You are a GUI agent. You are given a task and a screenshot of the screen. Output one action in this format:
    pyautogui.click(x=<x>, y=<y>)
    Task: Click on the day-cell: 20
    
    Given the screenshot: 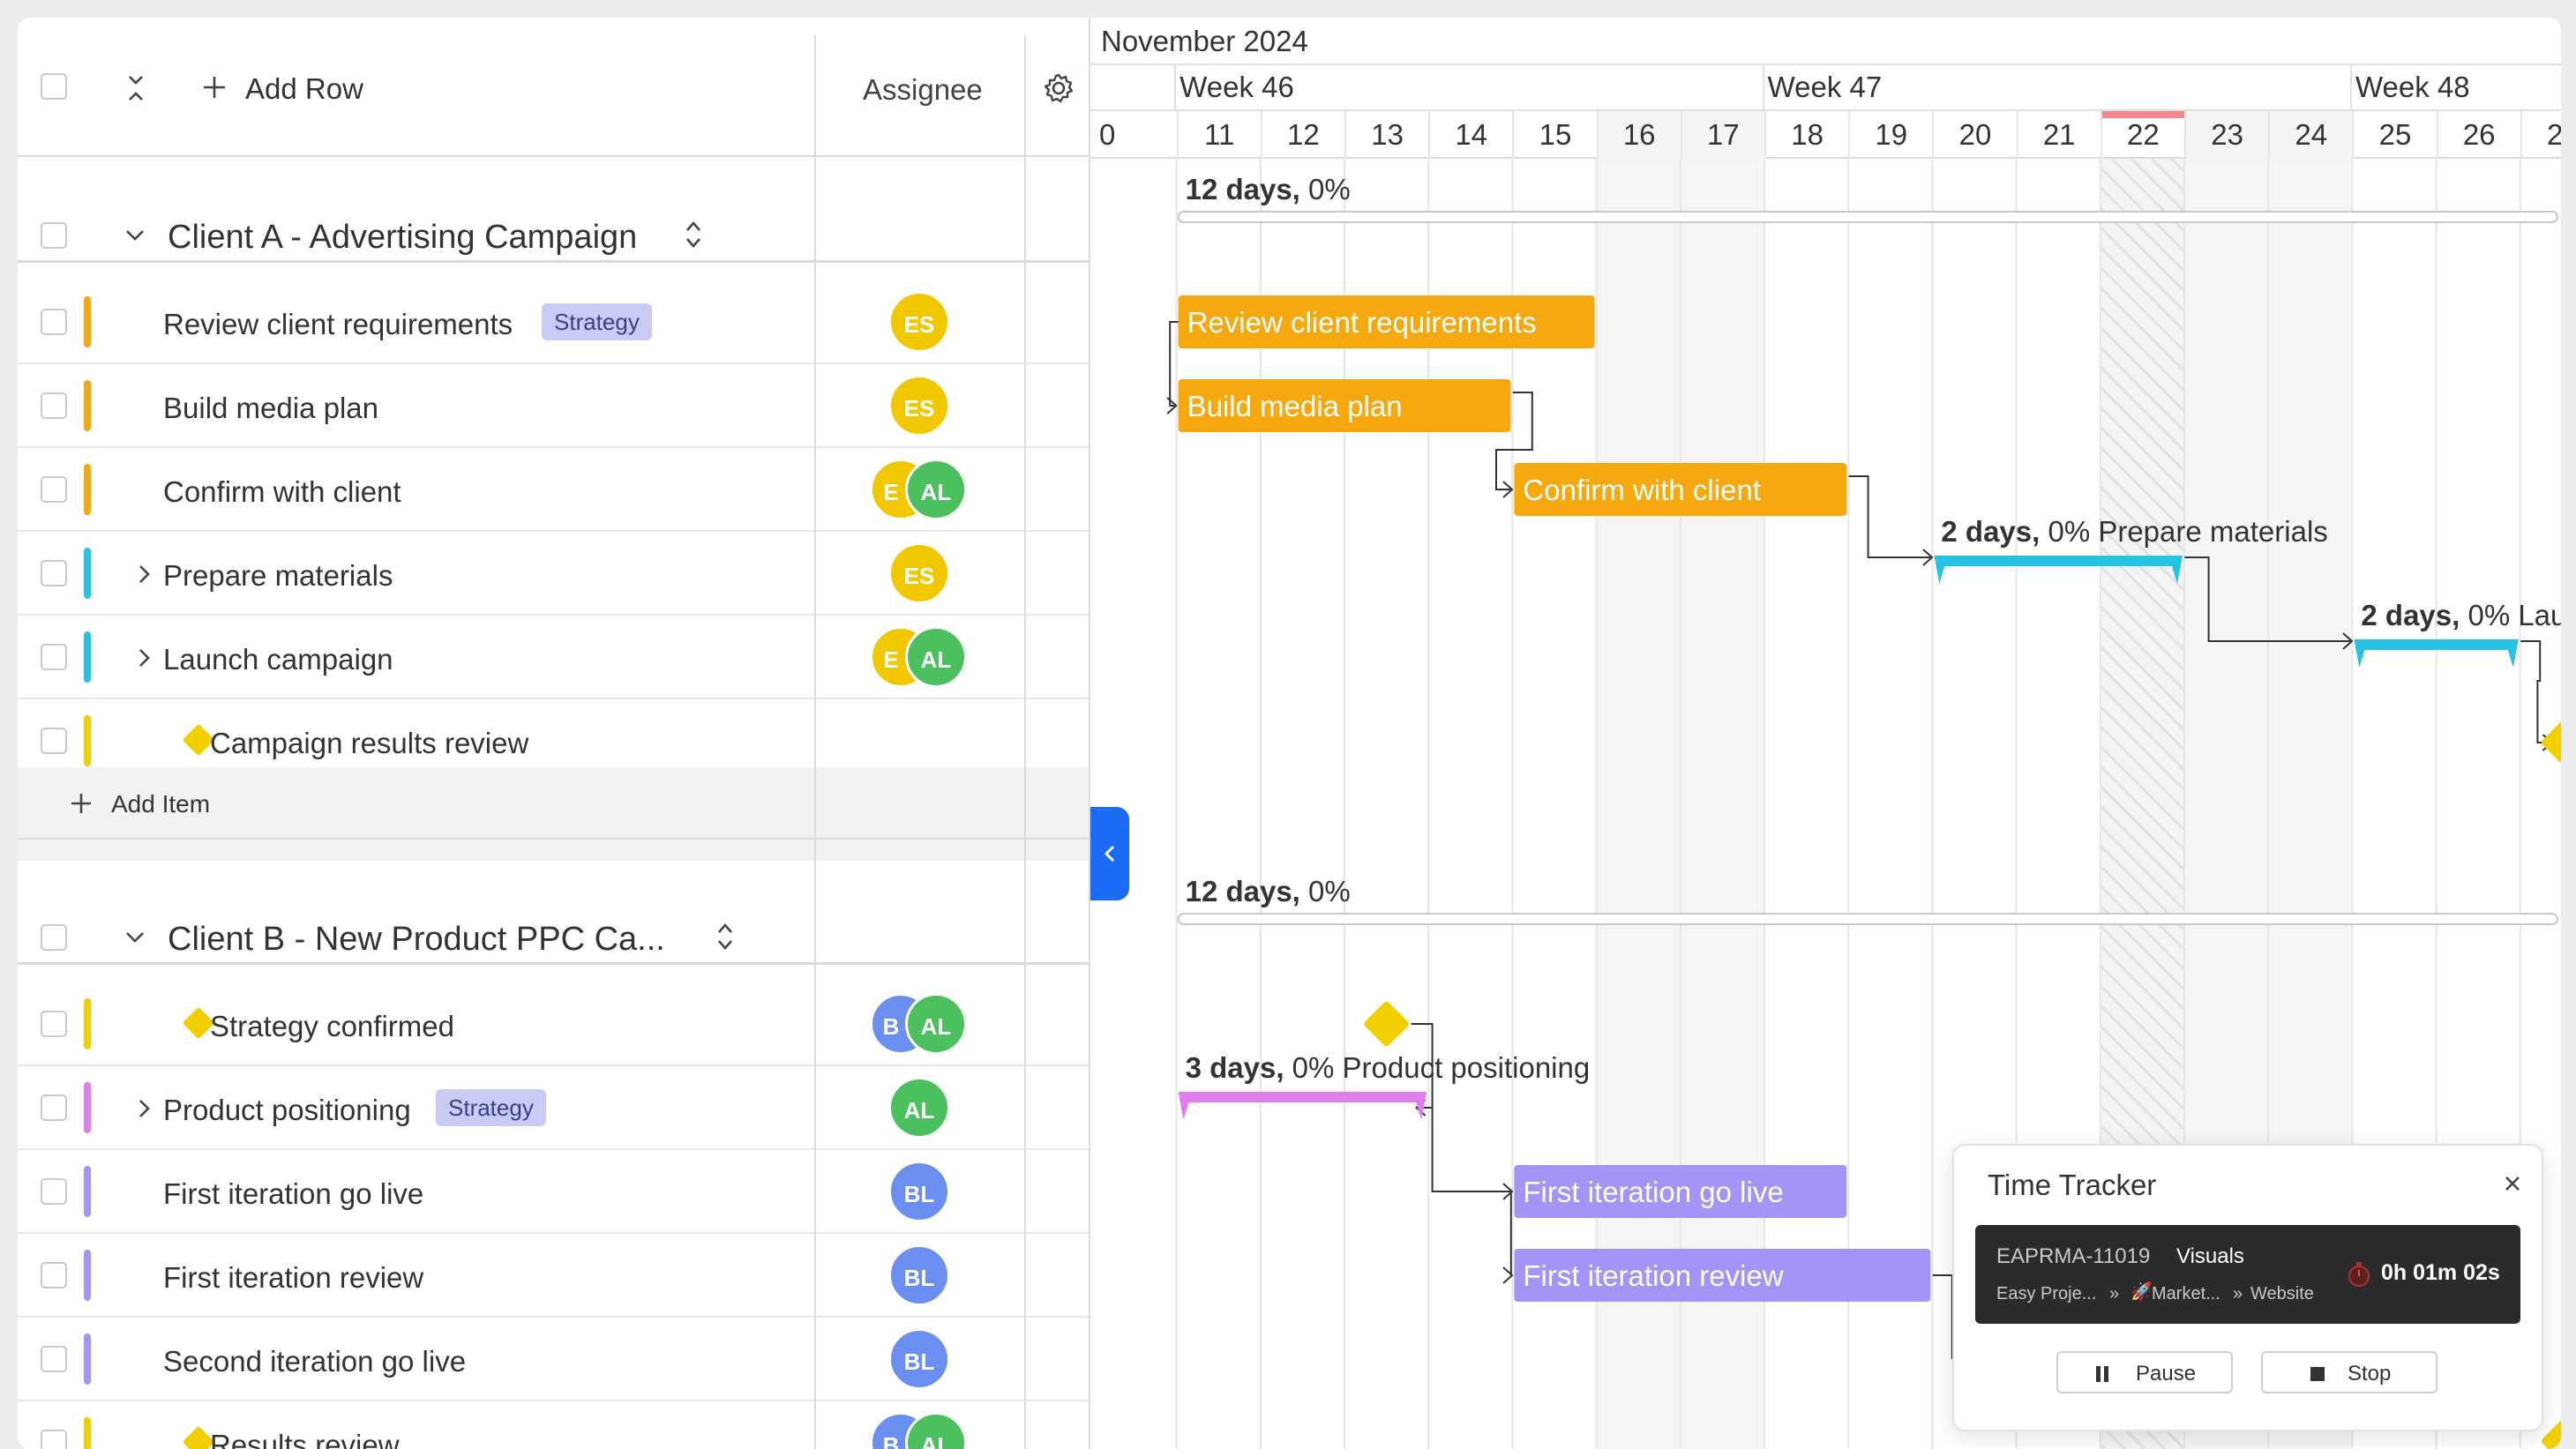 What is the action you would take?
    pyautogui.click(x=1974, y=135)
    